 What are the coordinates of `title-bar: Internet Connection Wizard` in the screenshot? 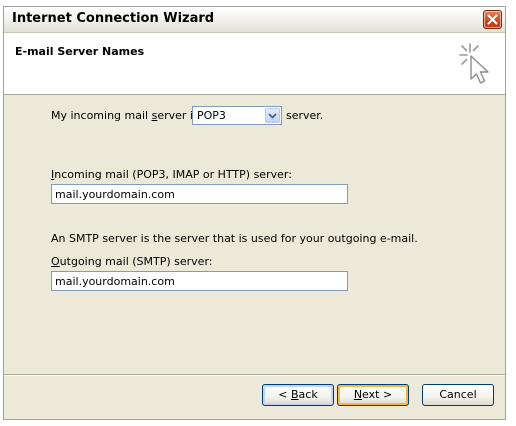 It's located at (254, 20).